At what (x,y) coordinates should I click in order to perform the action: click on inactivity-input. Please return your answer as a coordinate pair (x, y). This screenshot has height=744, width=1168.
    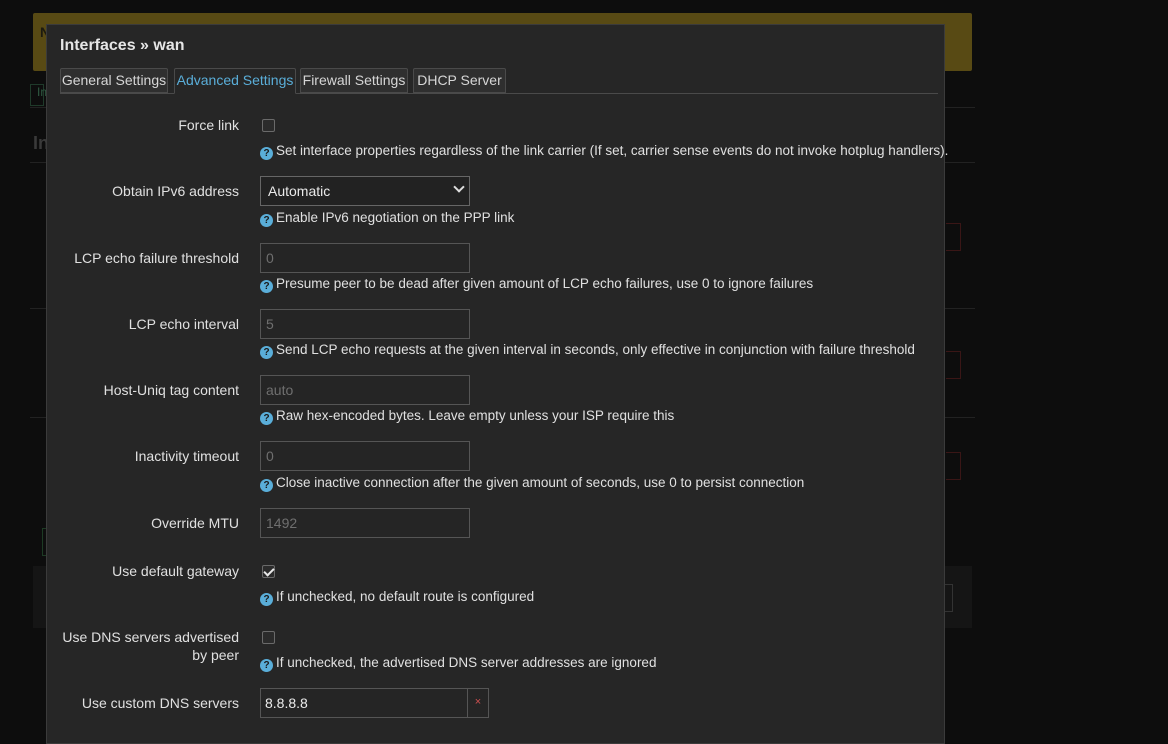
    Looking at the image, I should click on (365, 456).